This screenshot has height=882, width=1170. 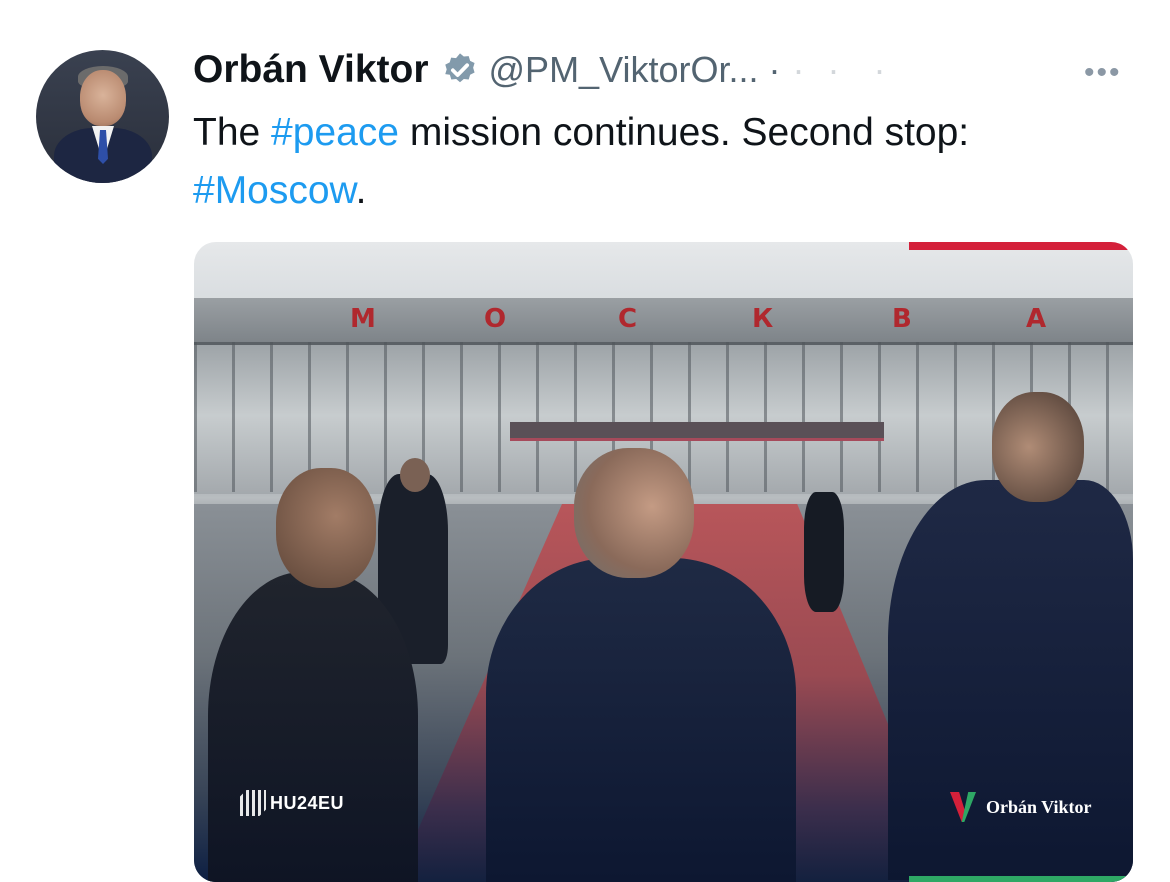 I want to click on author-name: Orbán Viktor, so click(x=311, y=70).